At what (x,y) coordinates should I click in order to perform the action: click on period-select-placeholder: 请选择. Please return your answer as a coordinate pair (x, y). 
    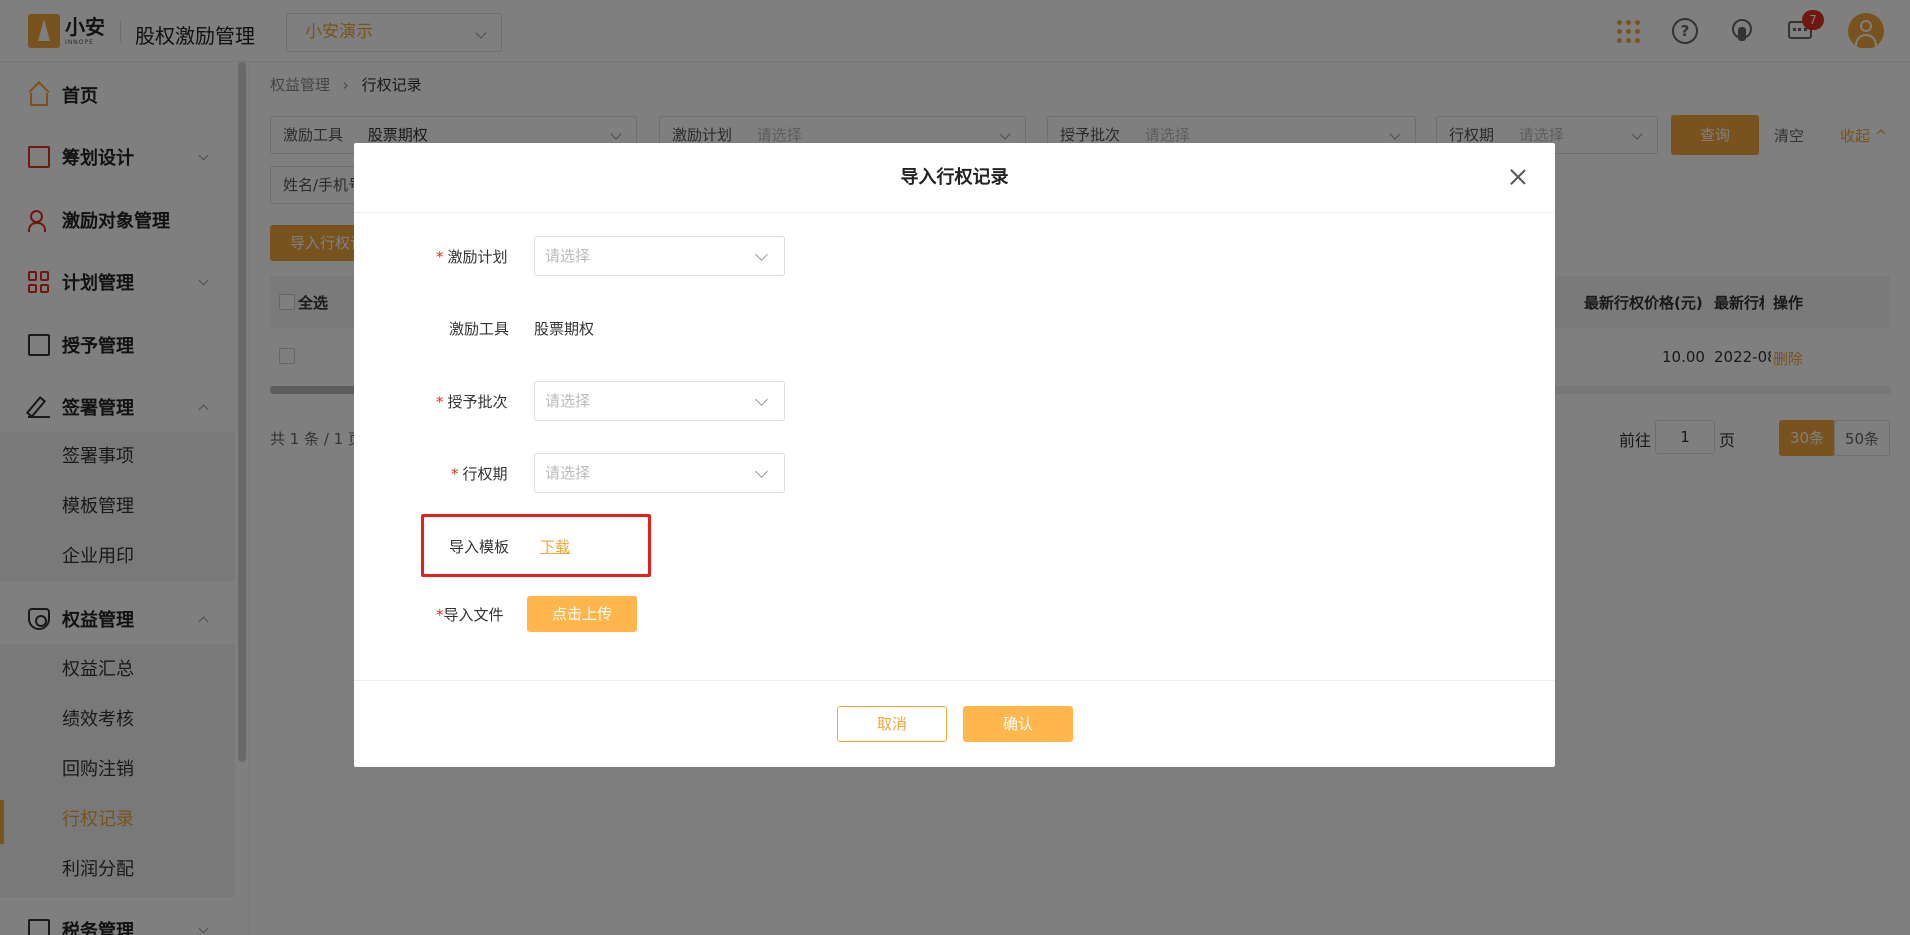
    Looking at the image, I should click on (568, 473).